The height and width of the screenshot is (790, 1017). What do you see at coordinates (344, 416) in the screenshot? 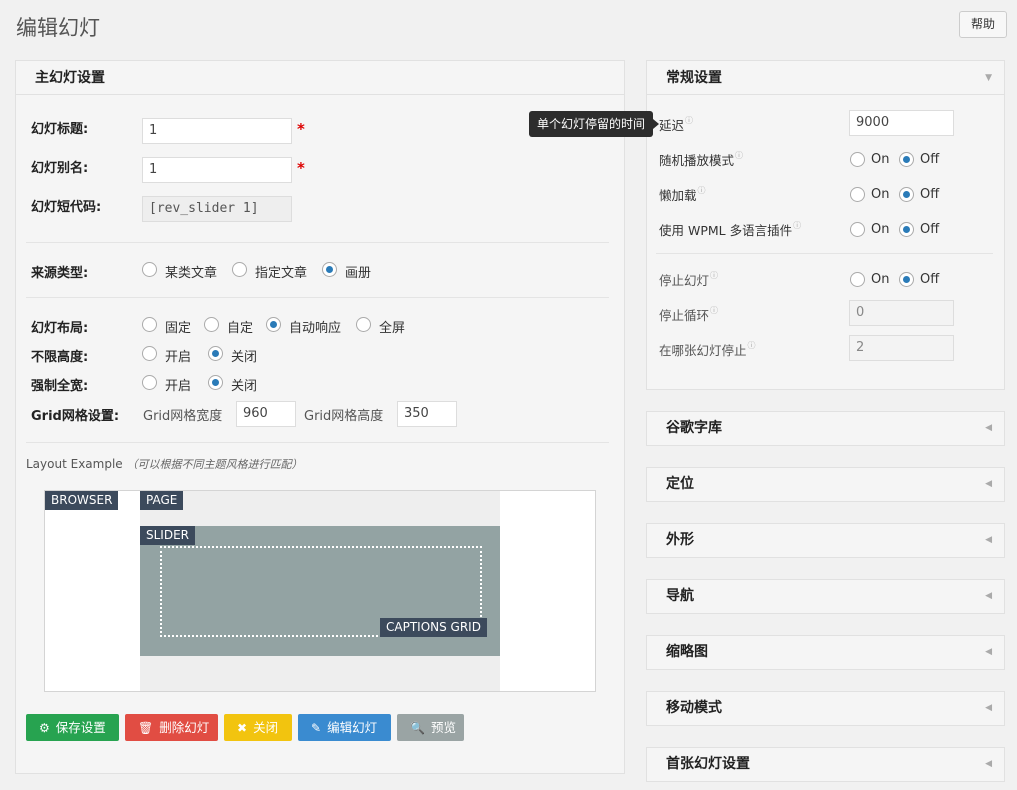
I see `grid-height-label: Grid网格高度` at bounding box center [344, 416].